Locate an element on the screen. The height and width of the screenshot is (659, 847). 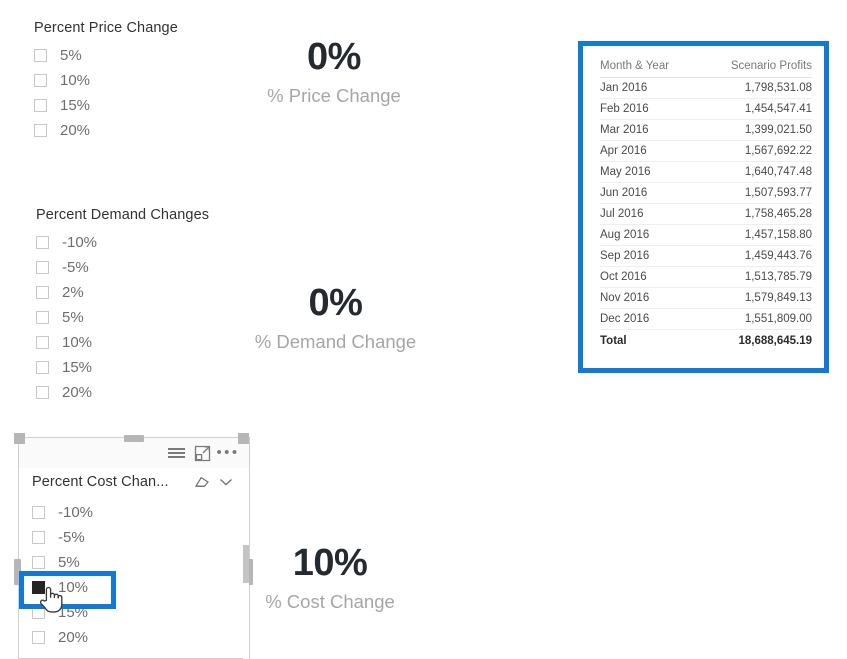
resize-handle-top-center is located at coordinates (134, 438).